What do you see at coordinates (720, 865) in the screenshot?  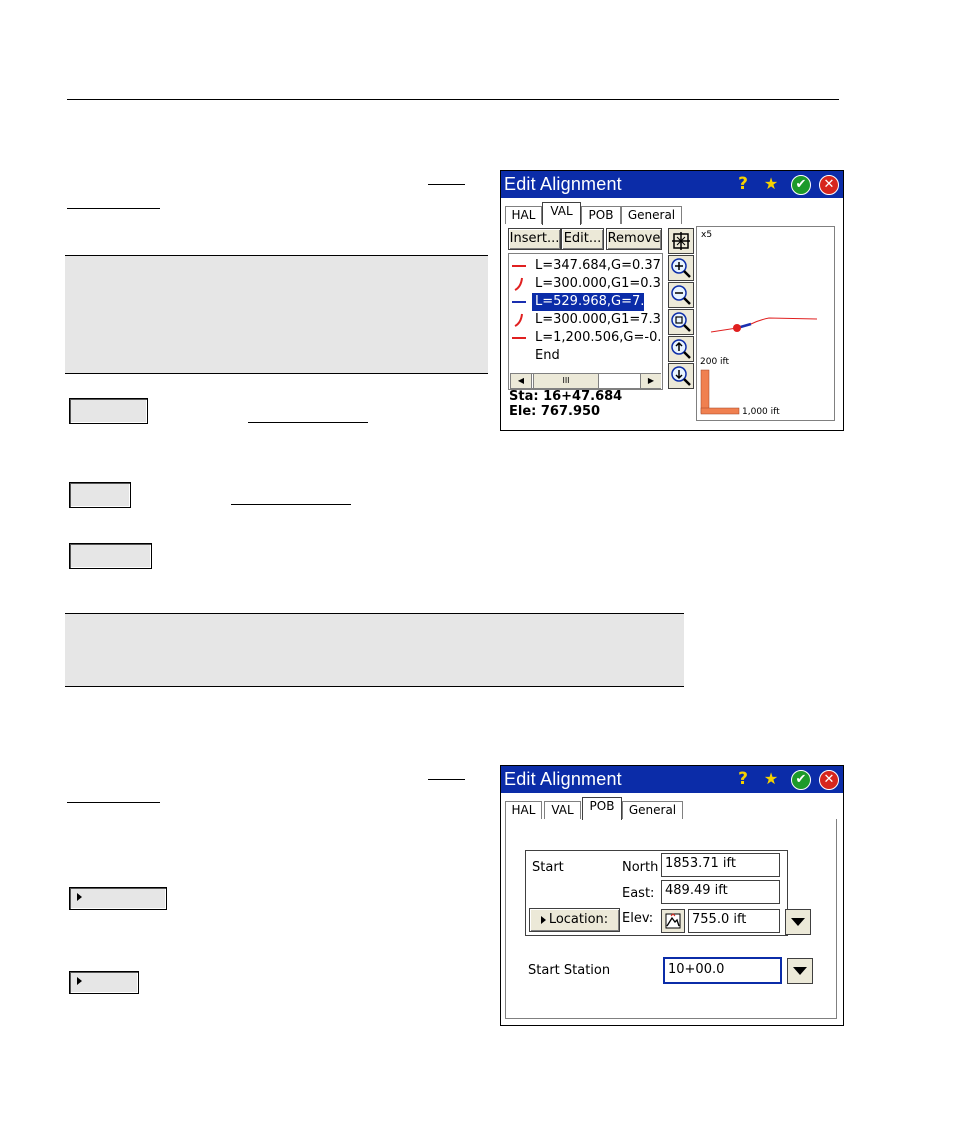 I see `north-input: 1853.71 ift` at bounding box center [720, 865].